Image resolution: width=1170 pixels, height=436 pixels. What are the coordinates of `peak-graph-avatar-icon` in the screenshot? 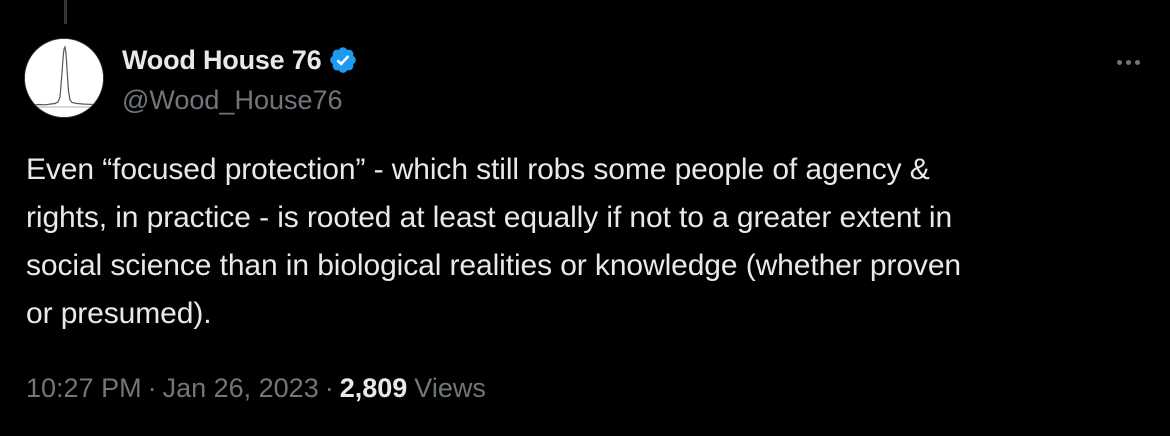 It's located at (64, 78).